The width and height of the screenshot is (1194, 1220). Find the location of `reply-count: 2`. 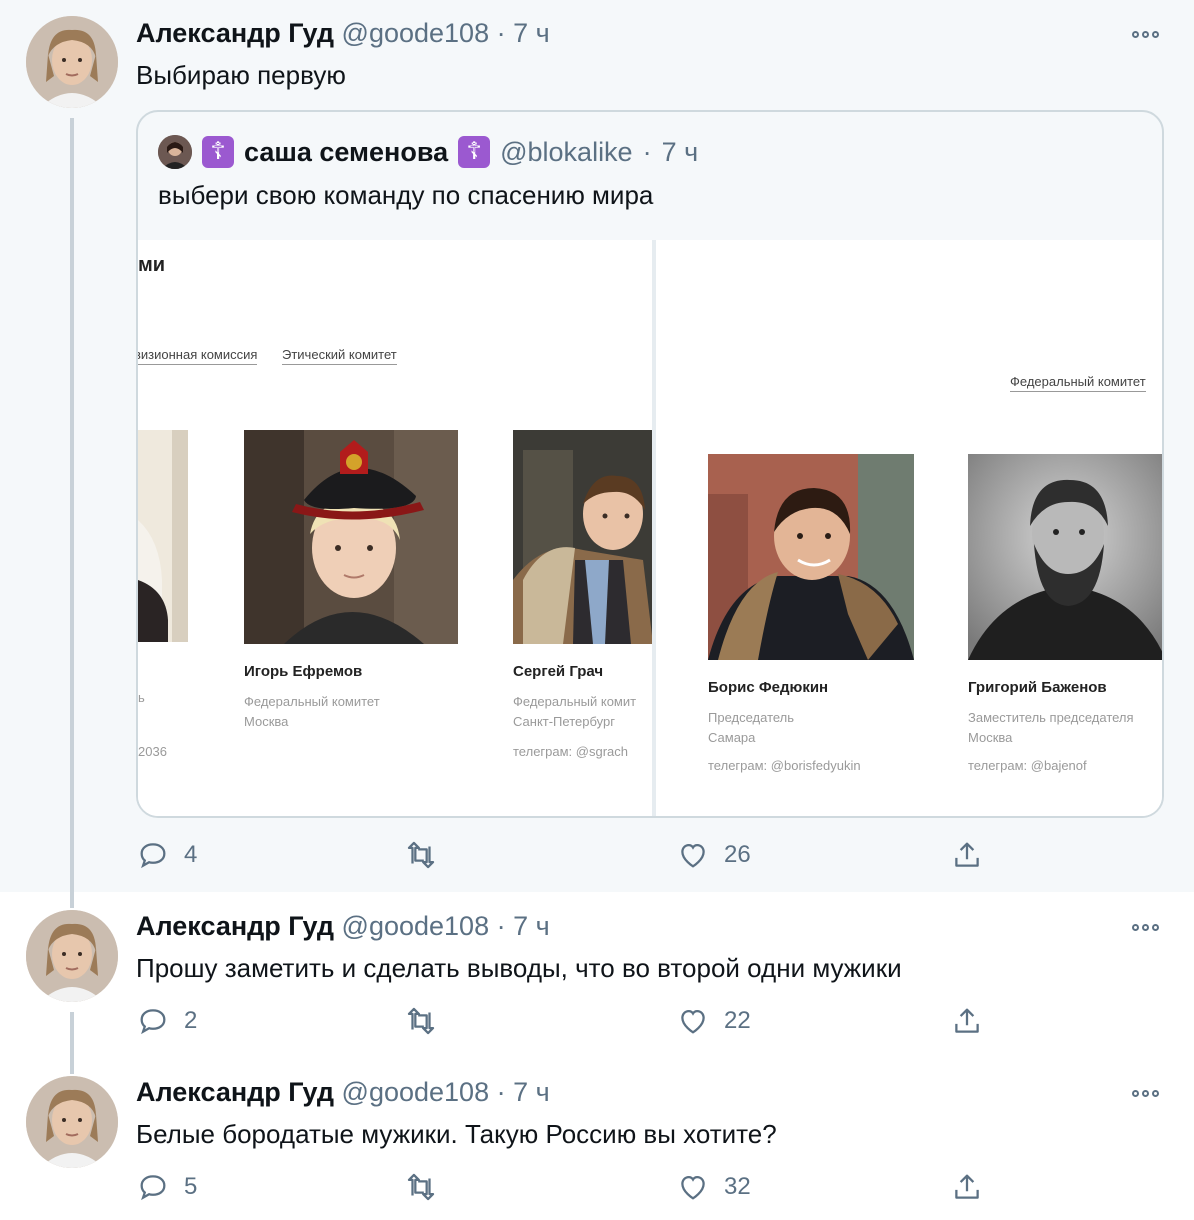

reply-count: 2 is located at coordinates (191, 1020).